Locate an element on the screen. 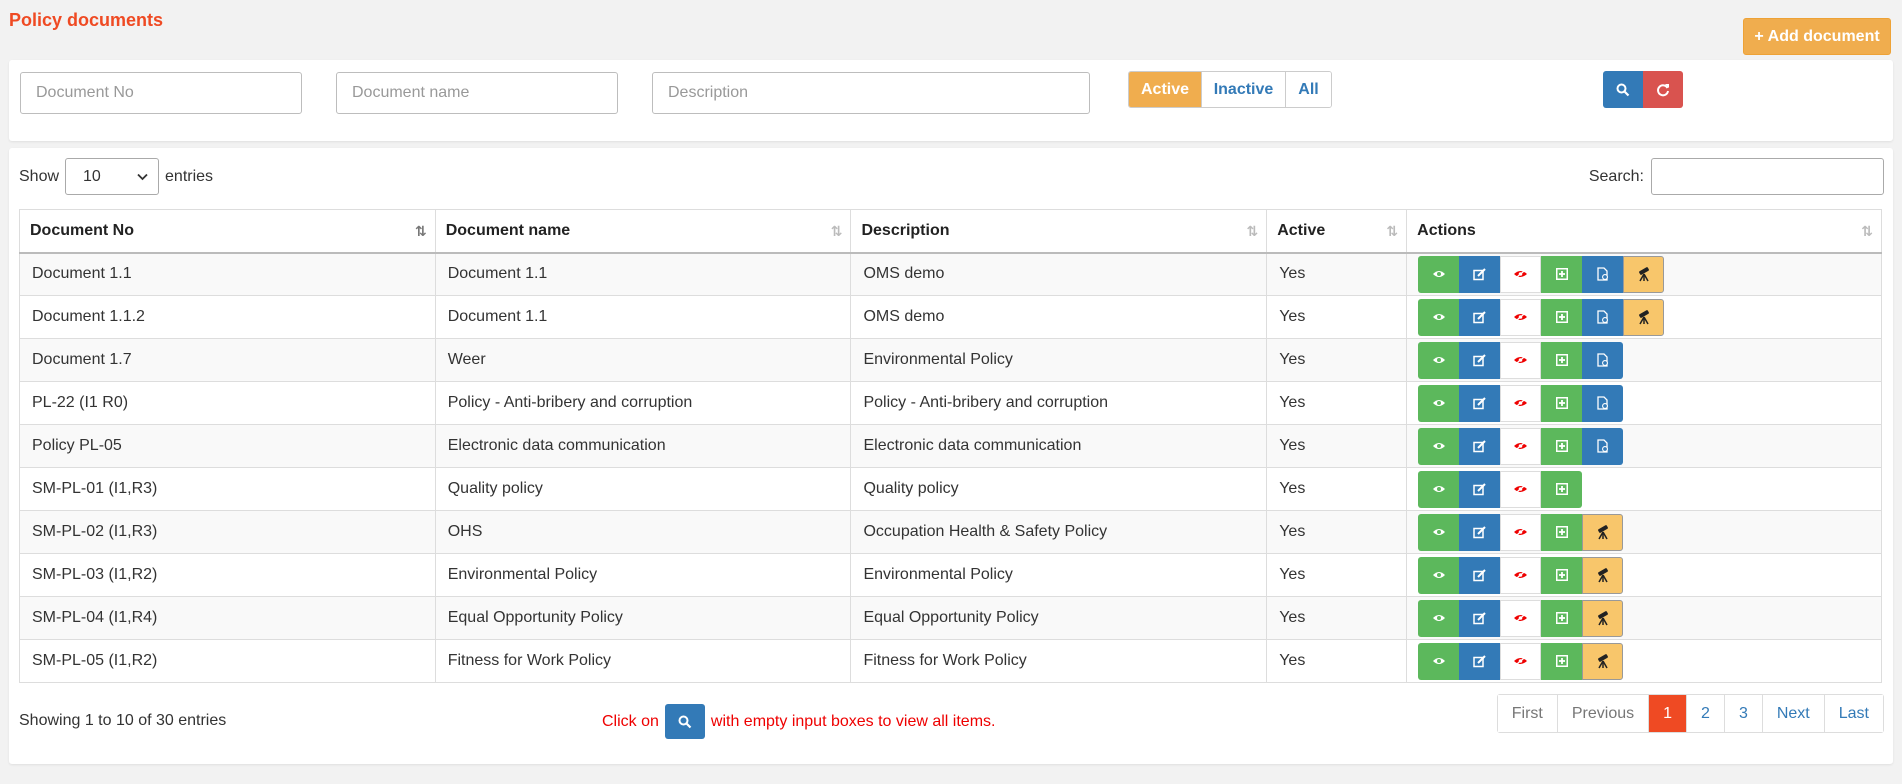 The image size is (1902, 784). page-length-select: 10 is located at coordinates (112, 176).